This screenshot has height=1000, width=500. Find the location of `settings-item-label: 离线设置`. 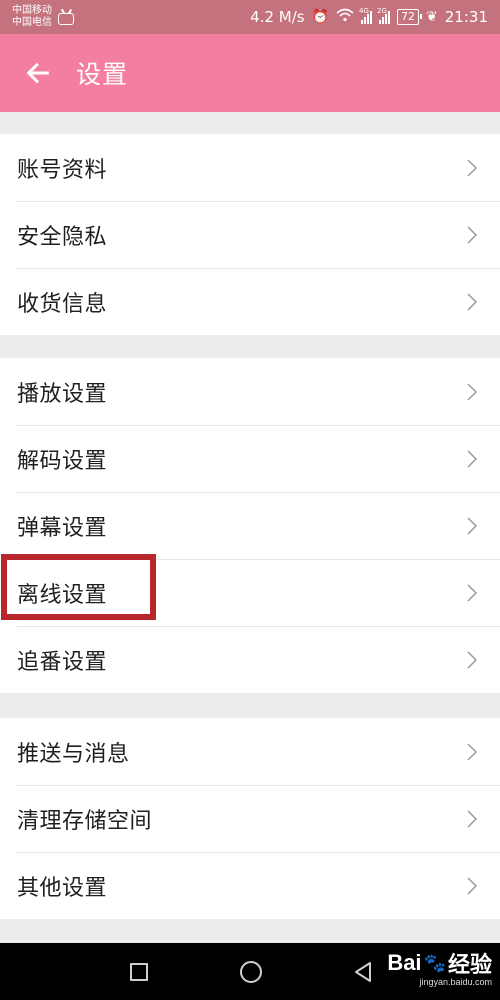

settings-item-label: 离线设置 is located at coordinates (62, 595).